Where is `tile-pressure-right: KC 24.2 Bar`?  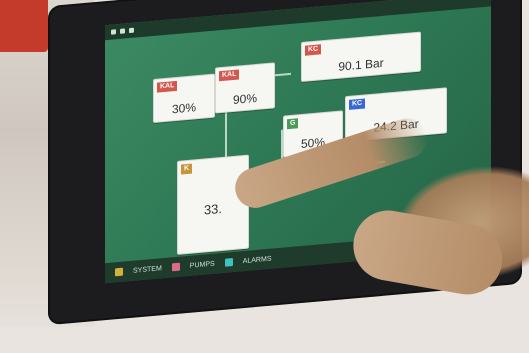
tile-pressure-right: KC 24.2 Bar is located at coordinates (396, 115).